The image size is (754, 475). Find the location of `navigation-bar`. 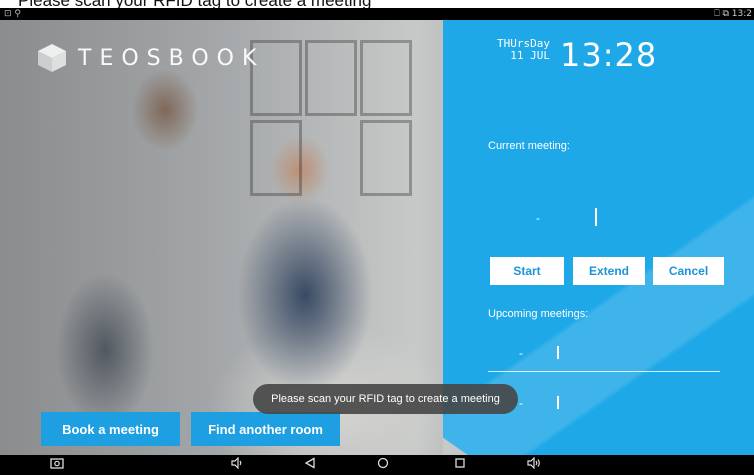

navigation-bar is located at coordinates (377, 465).